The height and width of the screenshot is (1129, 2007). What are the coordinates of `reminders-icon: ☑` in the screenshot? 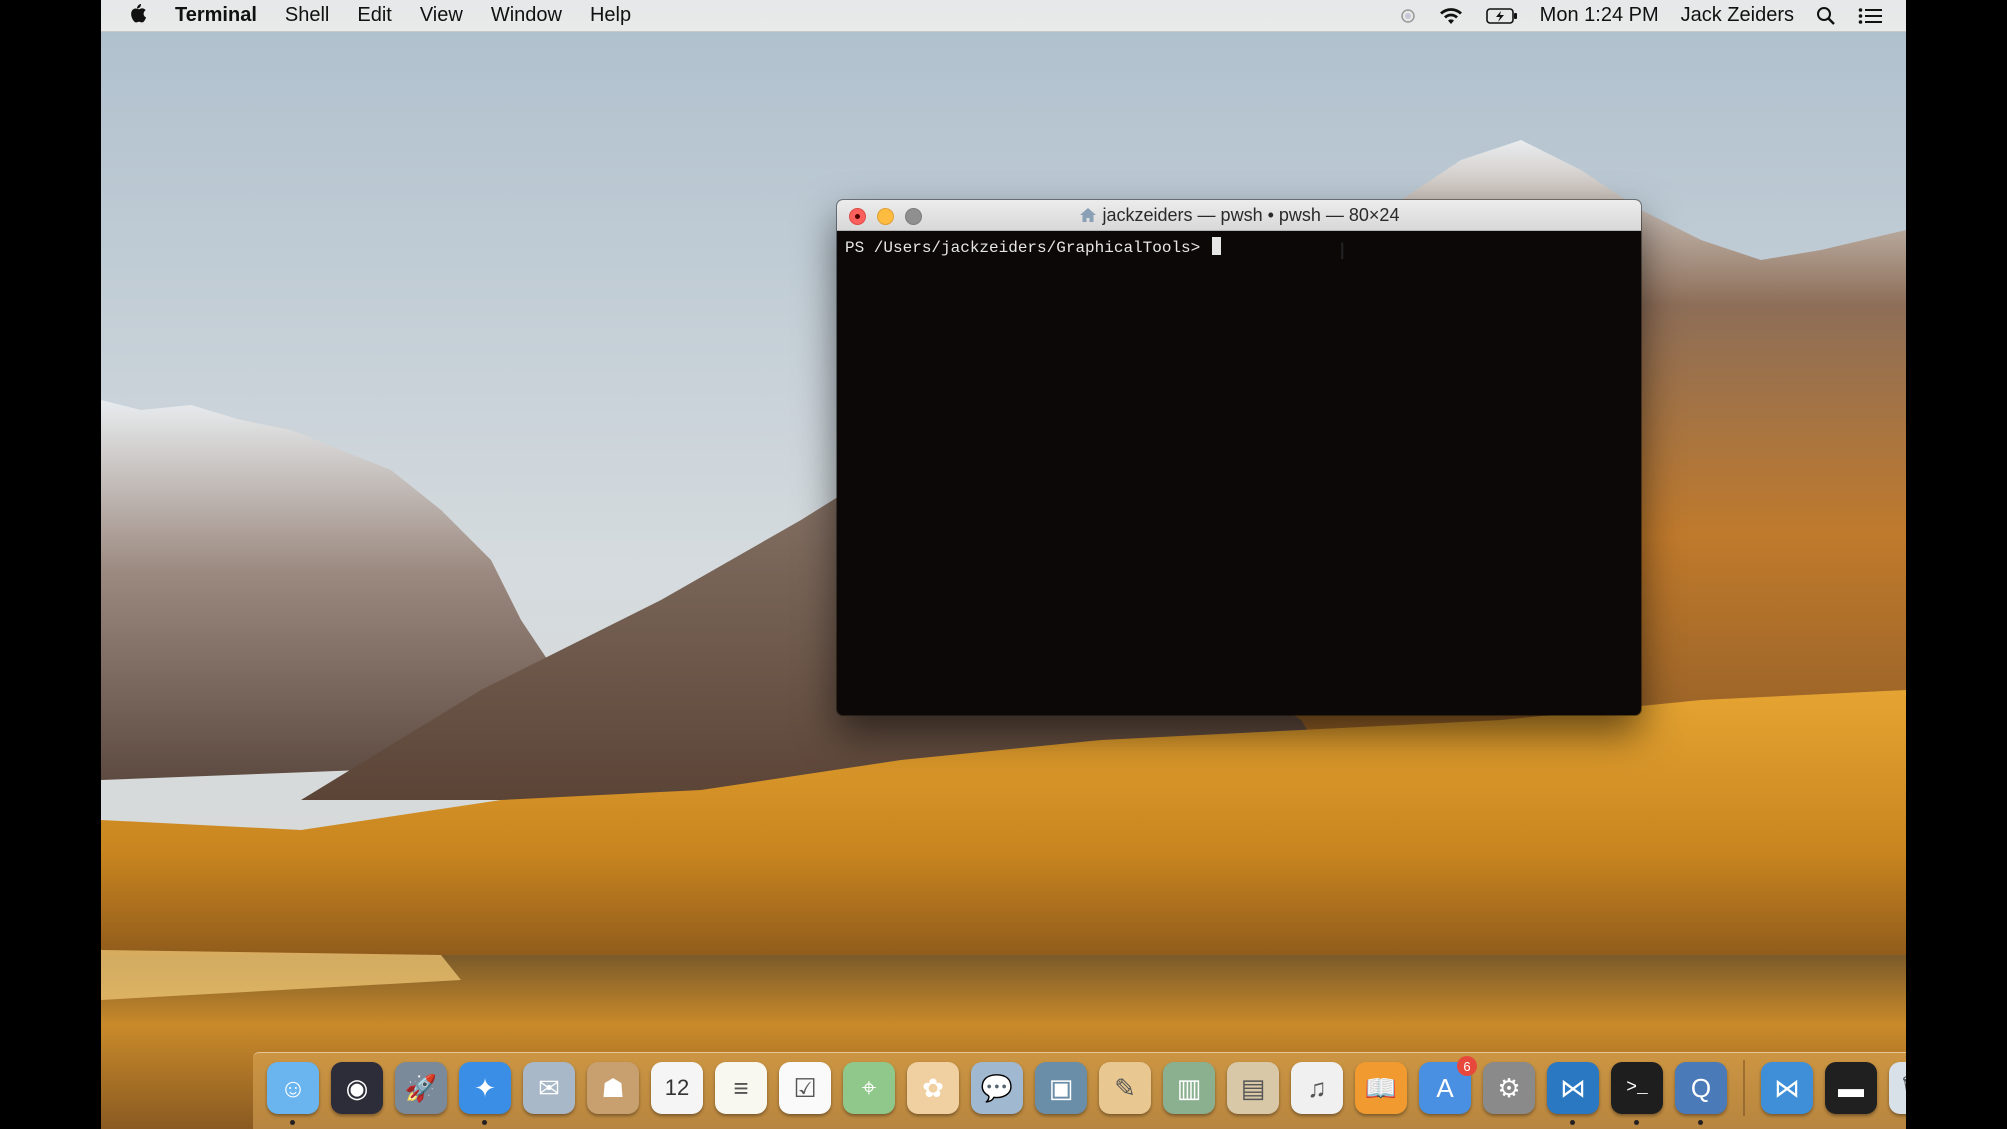 It's located at (805, 1088).